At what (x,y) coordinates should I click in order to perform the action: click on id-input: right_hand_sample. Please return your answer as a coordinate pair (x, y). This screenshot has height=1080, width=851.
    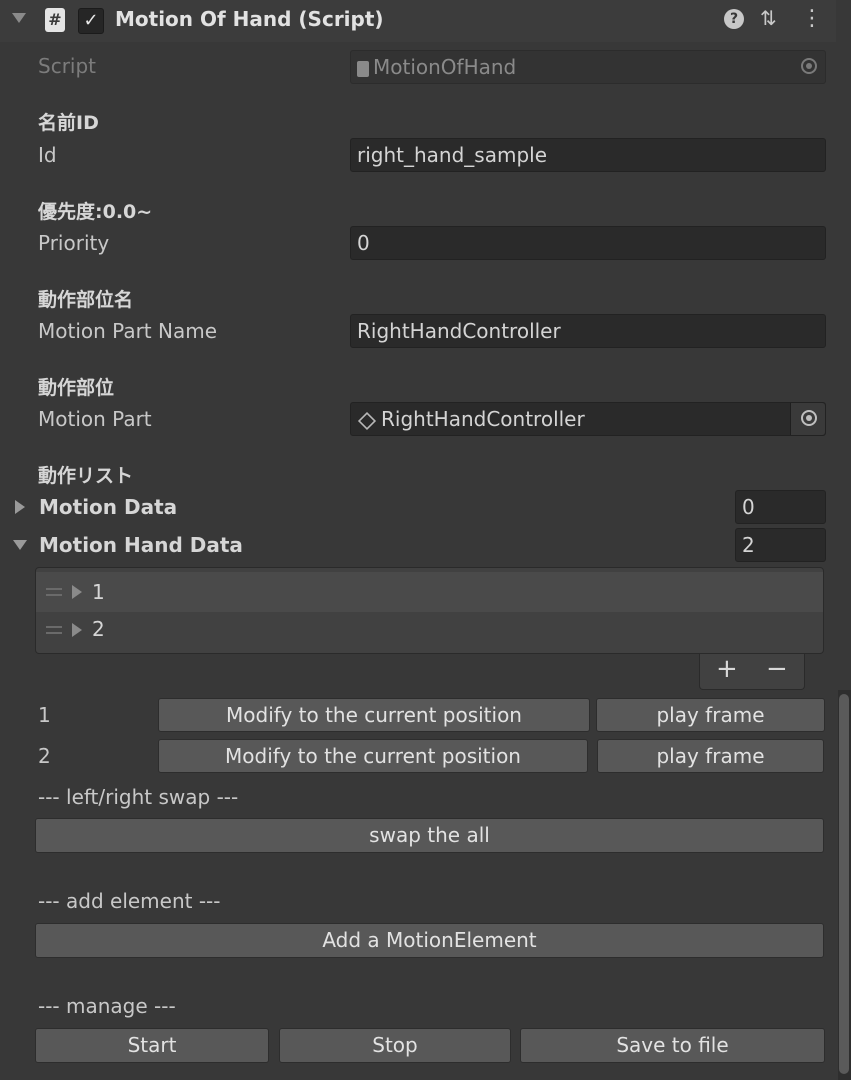
    Looking at the image, I should click on (588, 155).